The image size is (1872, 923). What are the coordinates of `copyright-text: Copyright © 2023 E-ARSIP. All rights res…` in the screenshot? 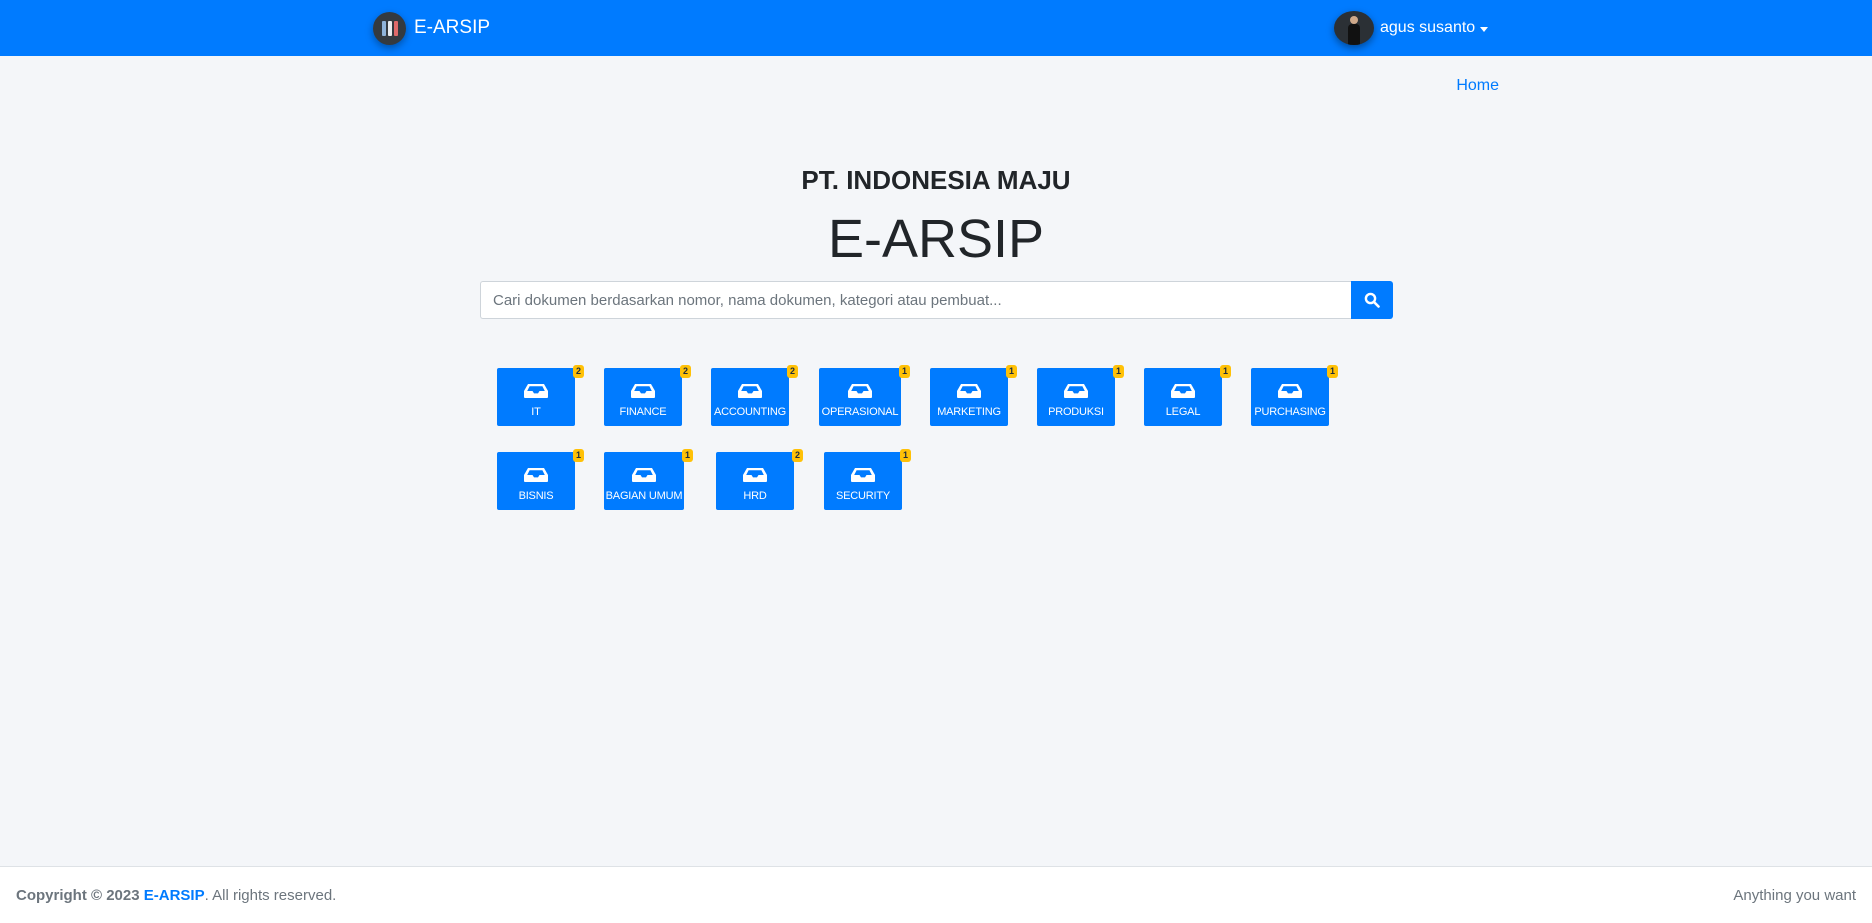 It's located at (176, 895).